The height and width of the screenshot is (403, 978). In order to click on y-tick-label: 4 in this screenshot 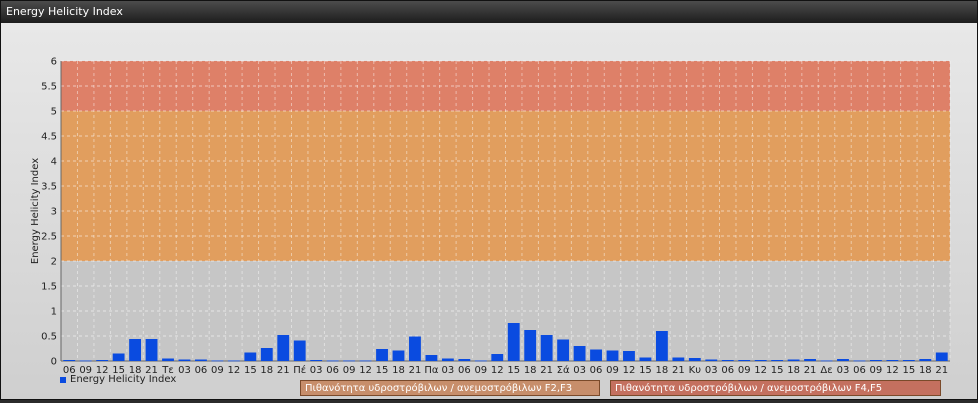, I will do `click(54, 162)`.